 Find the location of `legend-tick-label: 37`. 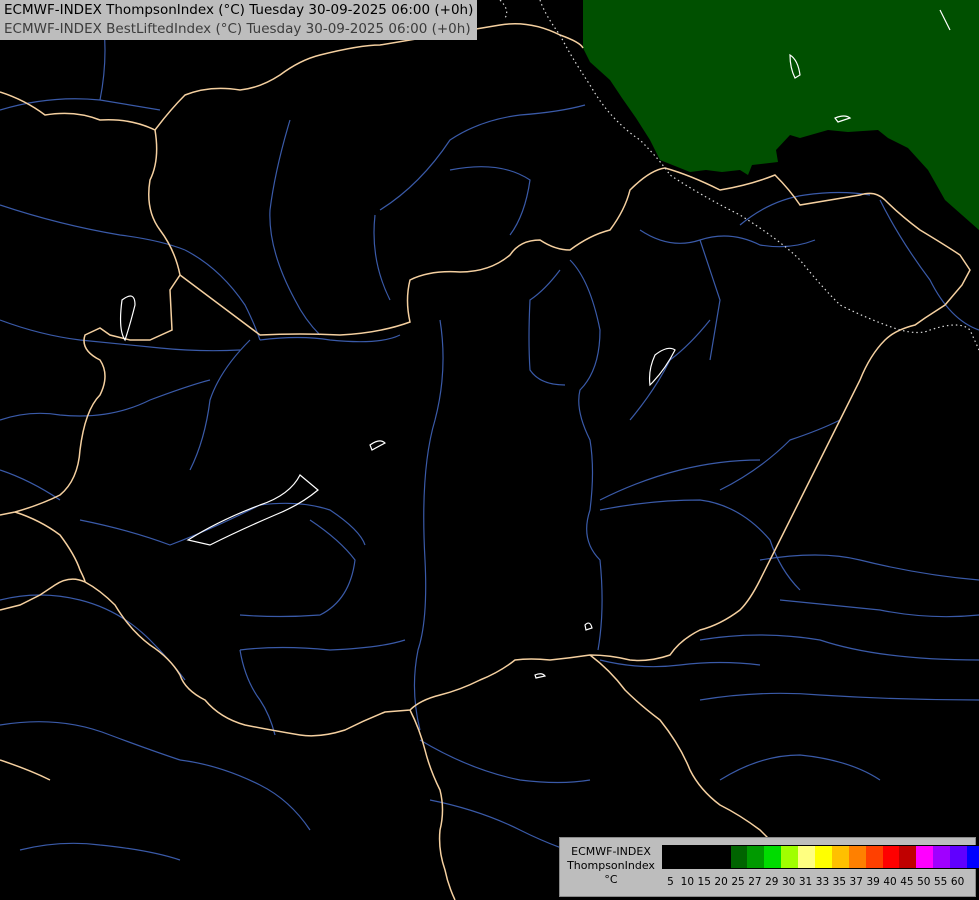

legend-tick-label: 37 is located at coordinates (856, 882).